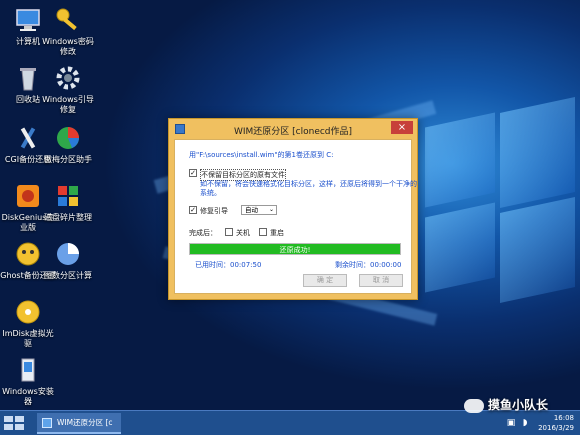 The image size is (580, 435). Describe the element at coordinates (28, 79) in the screenshot. I see `recycle-bin-icon` at that location.